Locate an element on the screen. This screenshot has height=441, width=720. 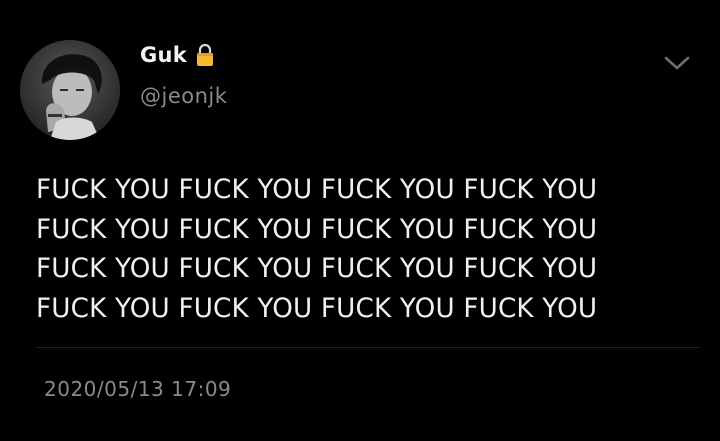
avatar is located at coordinates (70, 90).